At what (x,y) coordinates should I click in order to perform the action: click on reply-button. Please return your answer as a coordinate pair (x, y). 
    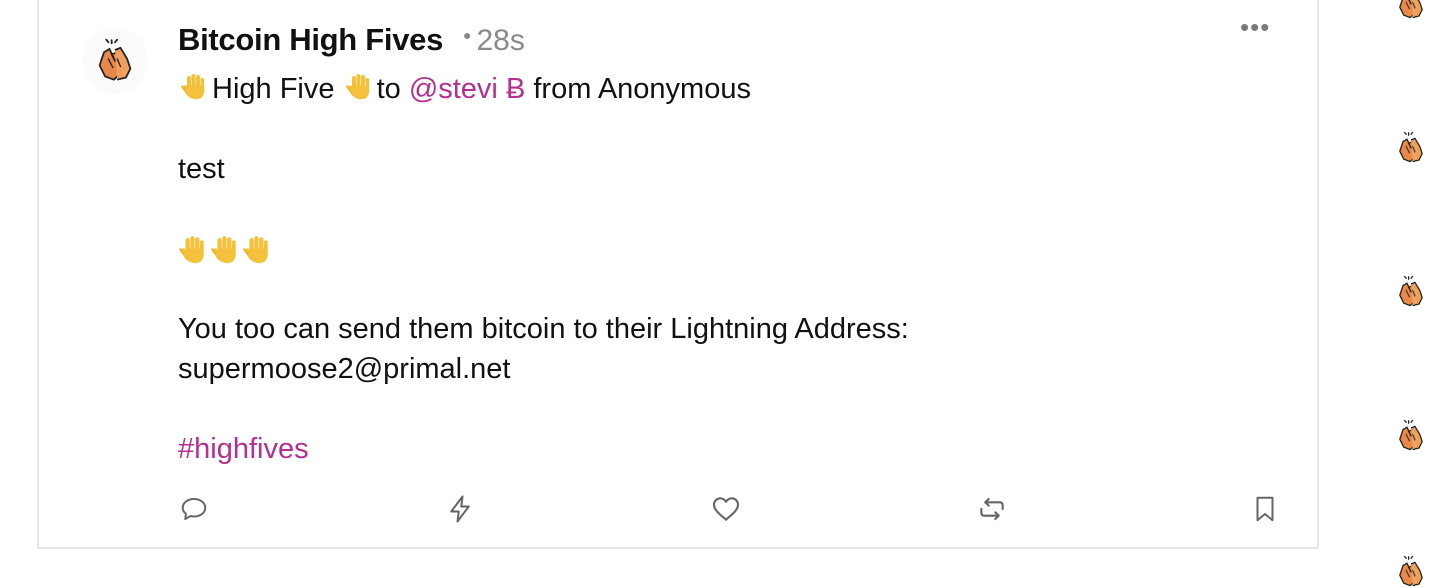
    Looking at the image, I should click on (194, 509).